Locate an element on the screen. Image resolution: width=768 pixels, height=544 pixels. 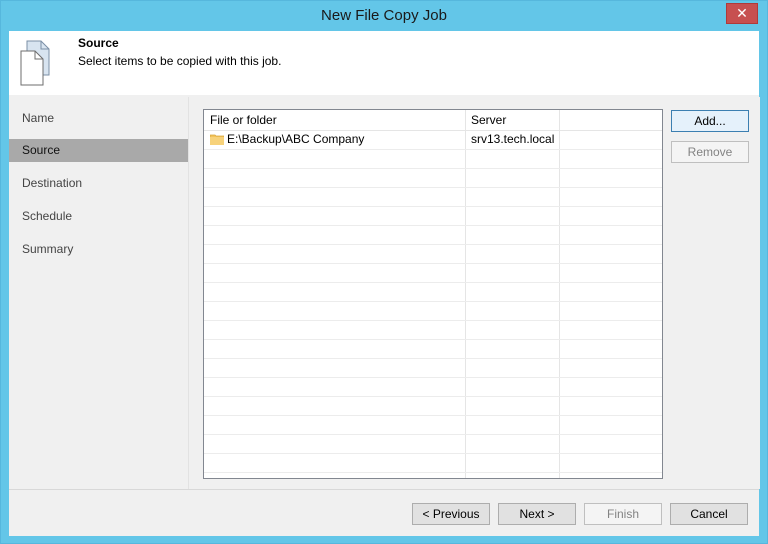
title-bar: New File Copy Job ✕ is located at coordinates (384, 16).